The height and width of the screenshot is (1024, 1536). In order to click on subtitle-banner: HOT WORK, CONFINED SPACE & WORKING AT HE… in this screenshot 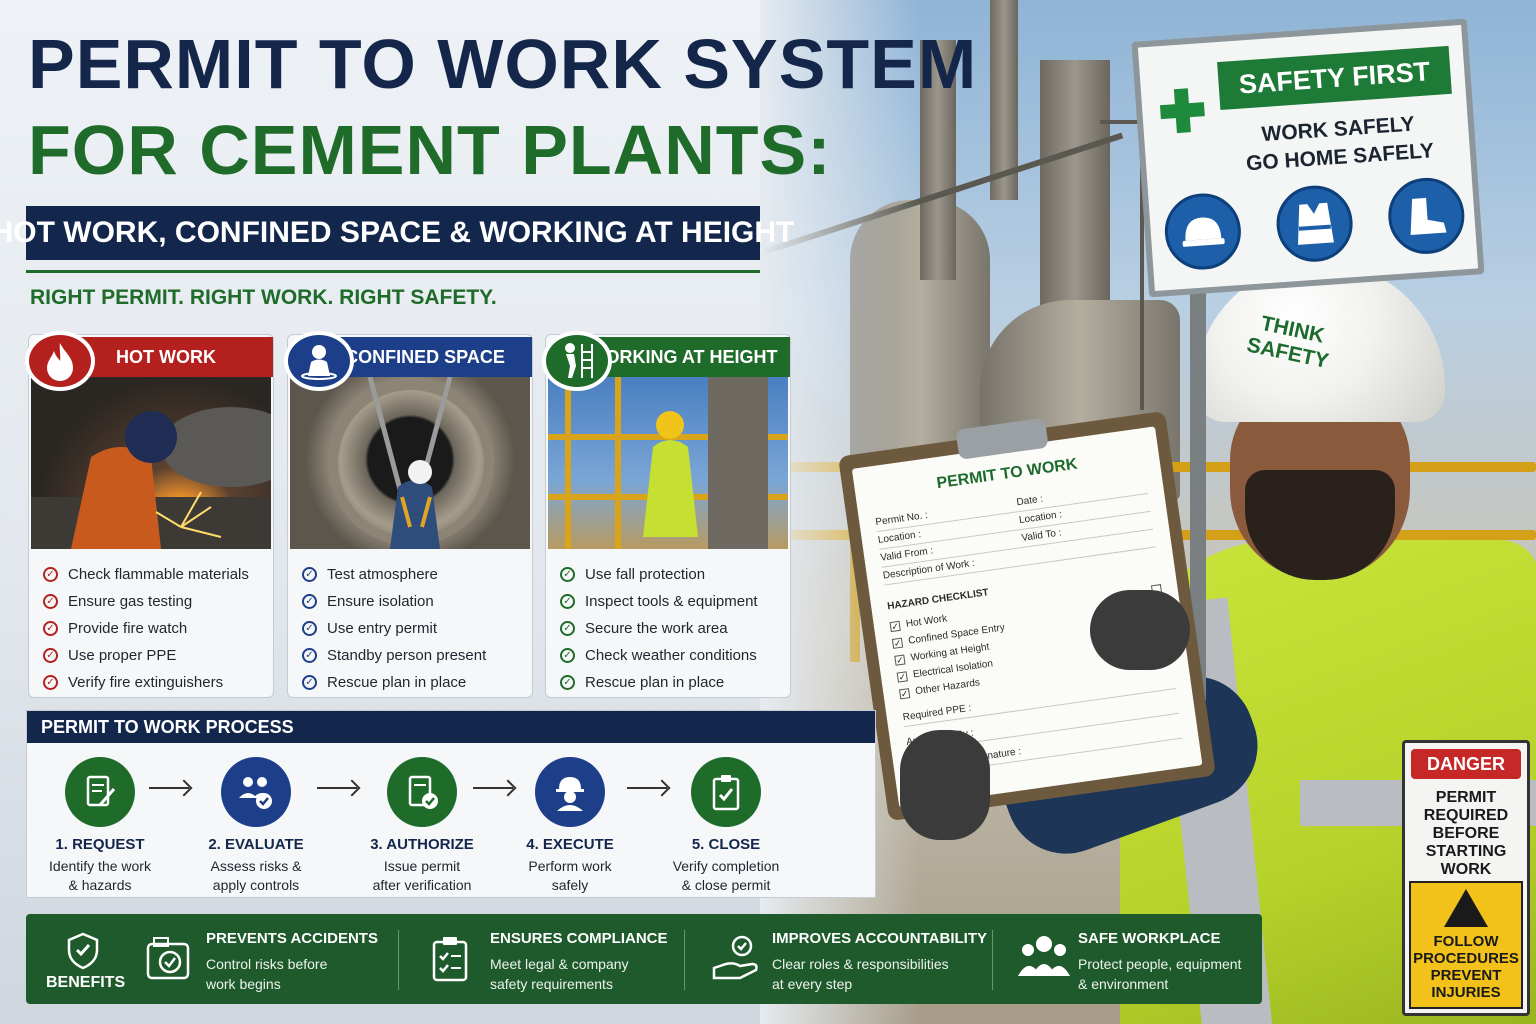, I will do `click(397, 233)`.